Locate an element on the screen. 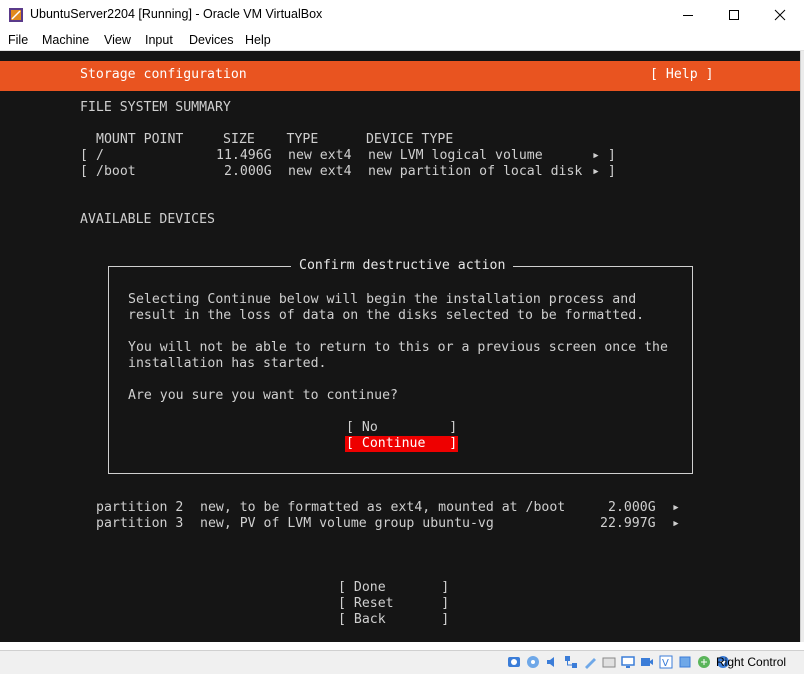  back-button: [ Back ] is located at coordinates (393, 620).